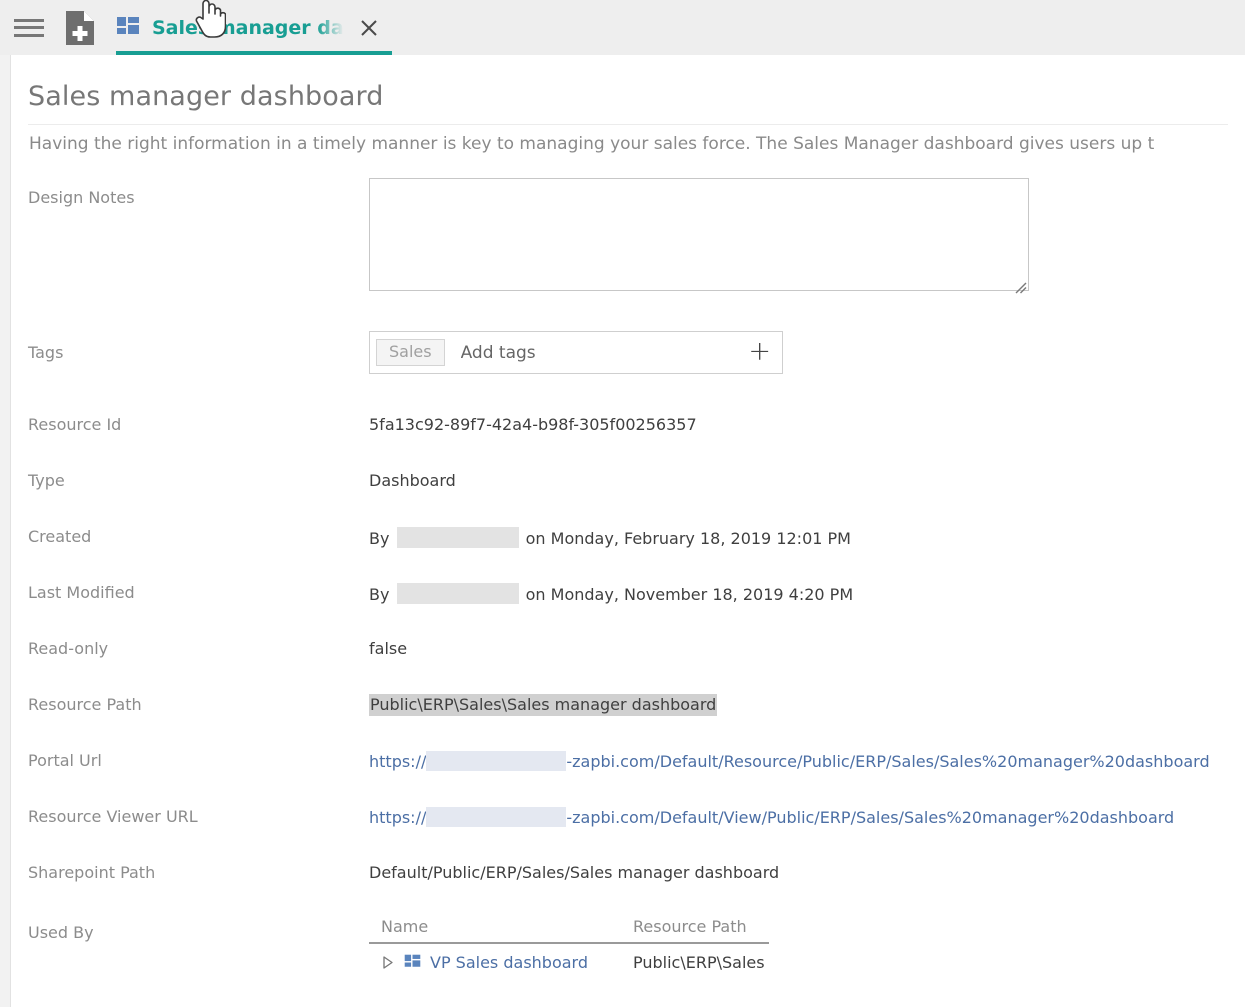 The width and height of the screenshot is (1245, 1007). I want to click on label-resource-path: Resource Path, so click(85, 704).